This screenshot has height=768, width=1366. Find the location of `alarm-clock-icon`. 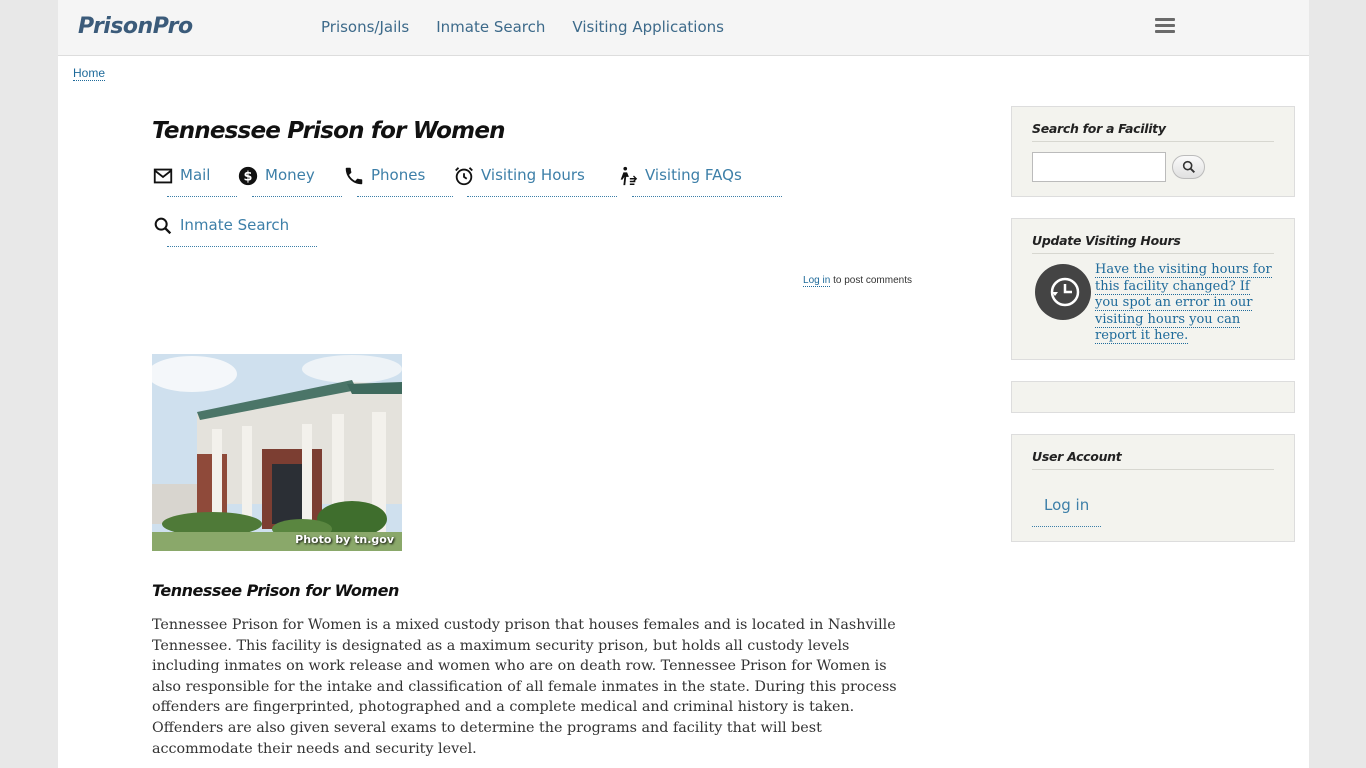

alarm-clock-icon is located at coordinates (464, 176).